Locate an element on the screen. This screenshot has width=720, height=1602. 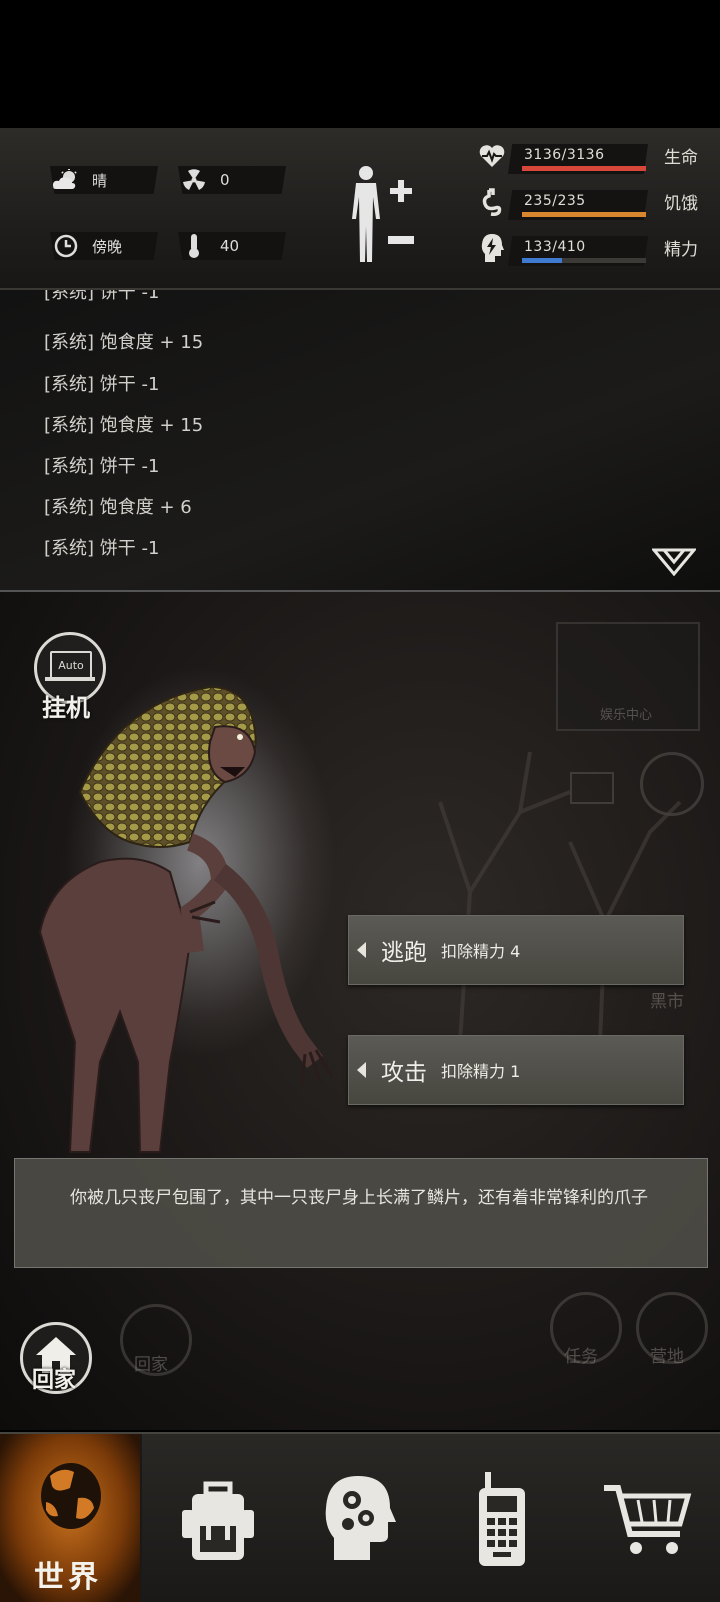
nav-backpack-tab is located at coordinates (218, 1518).